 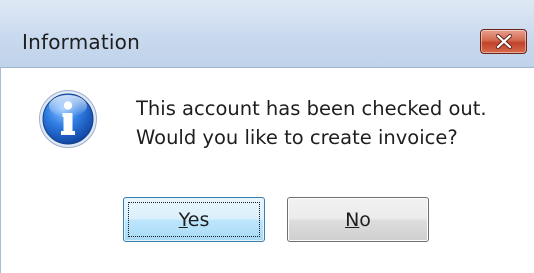 I want to click on no-button-label: No, so click(x=358, y=220).